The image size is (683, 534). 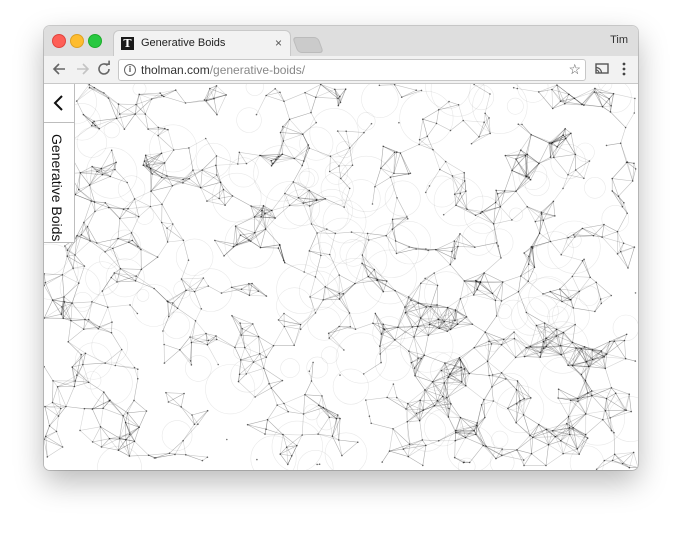 What do you see at coordinates (77, 41) in the screenshot?
I see `minimize-window-button` at bounding box center [77, 41].